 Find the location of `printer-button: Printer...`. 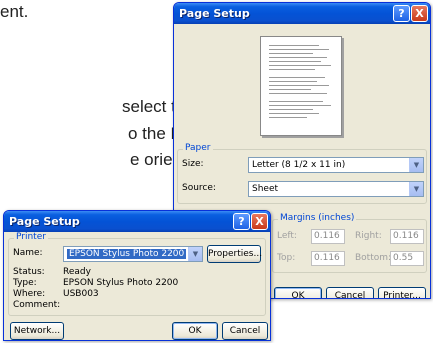

printer-button: Printer... is located at coordinates (402, 292).